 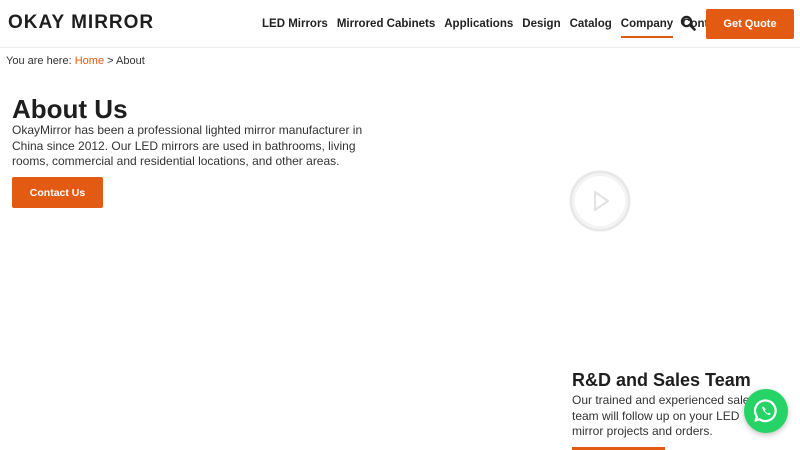 I want to click on rd-team-title: R&D and Sales Team, so click(x=661, y=380).